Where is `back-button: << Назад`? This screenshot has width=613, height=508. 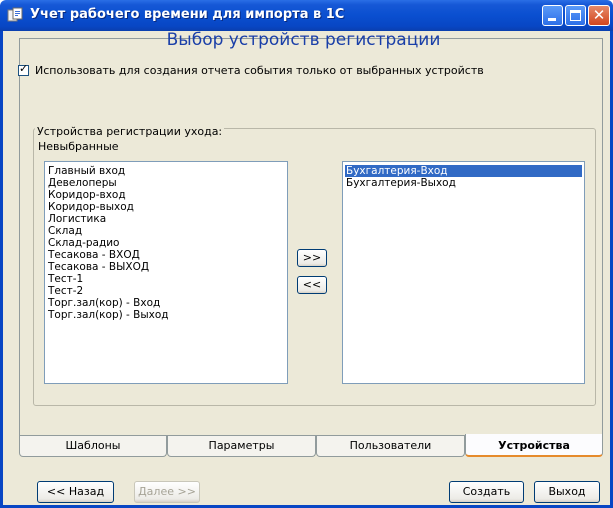
back-button: << Назад is located at coordinates (75, 492).